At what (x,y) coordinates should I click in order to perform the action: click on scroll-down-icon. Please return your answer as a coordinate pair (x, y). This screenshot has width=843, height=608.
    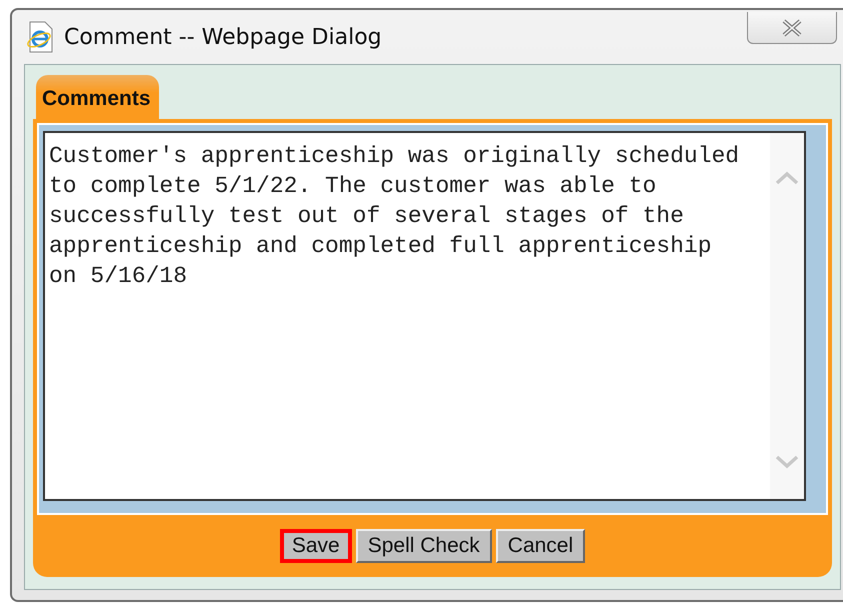
    Looking at the image, I should click on (787, 462).